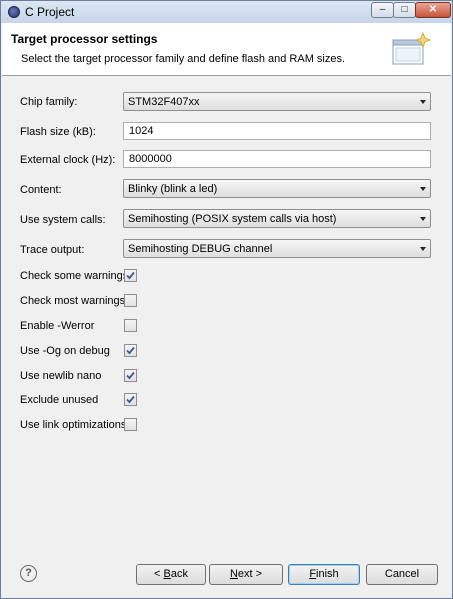 The image size is (453, 599). Describe the element at coordinates (73, 301) in the screenshot. I see `check-most-warnings-label: Check most warnings` at that location.